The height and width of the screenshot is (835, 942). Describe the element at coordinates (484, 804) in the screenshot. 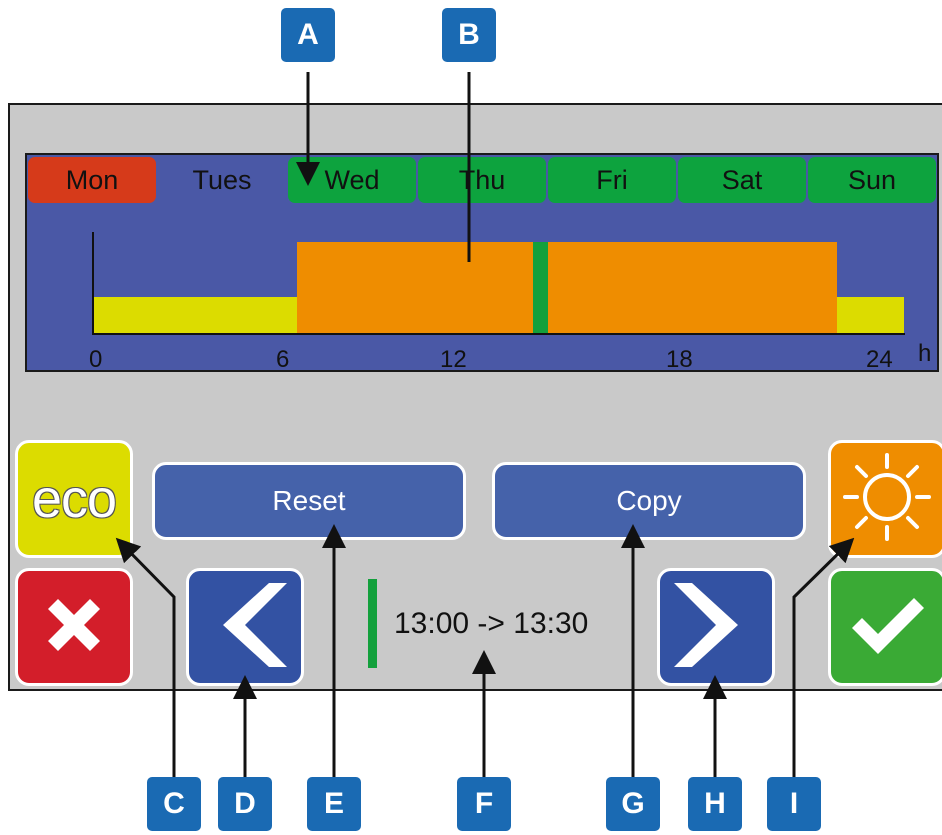

I see `callout-f: F` at that location.